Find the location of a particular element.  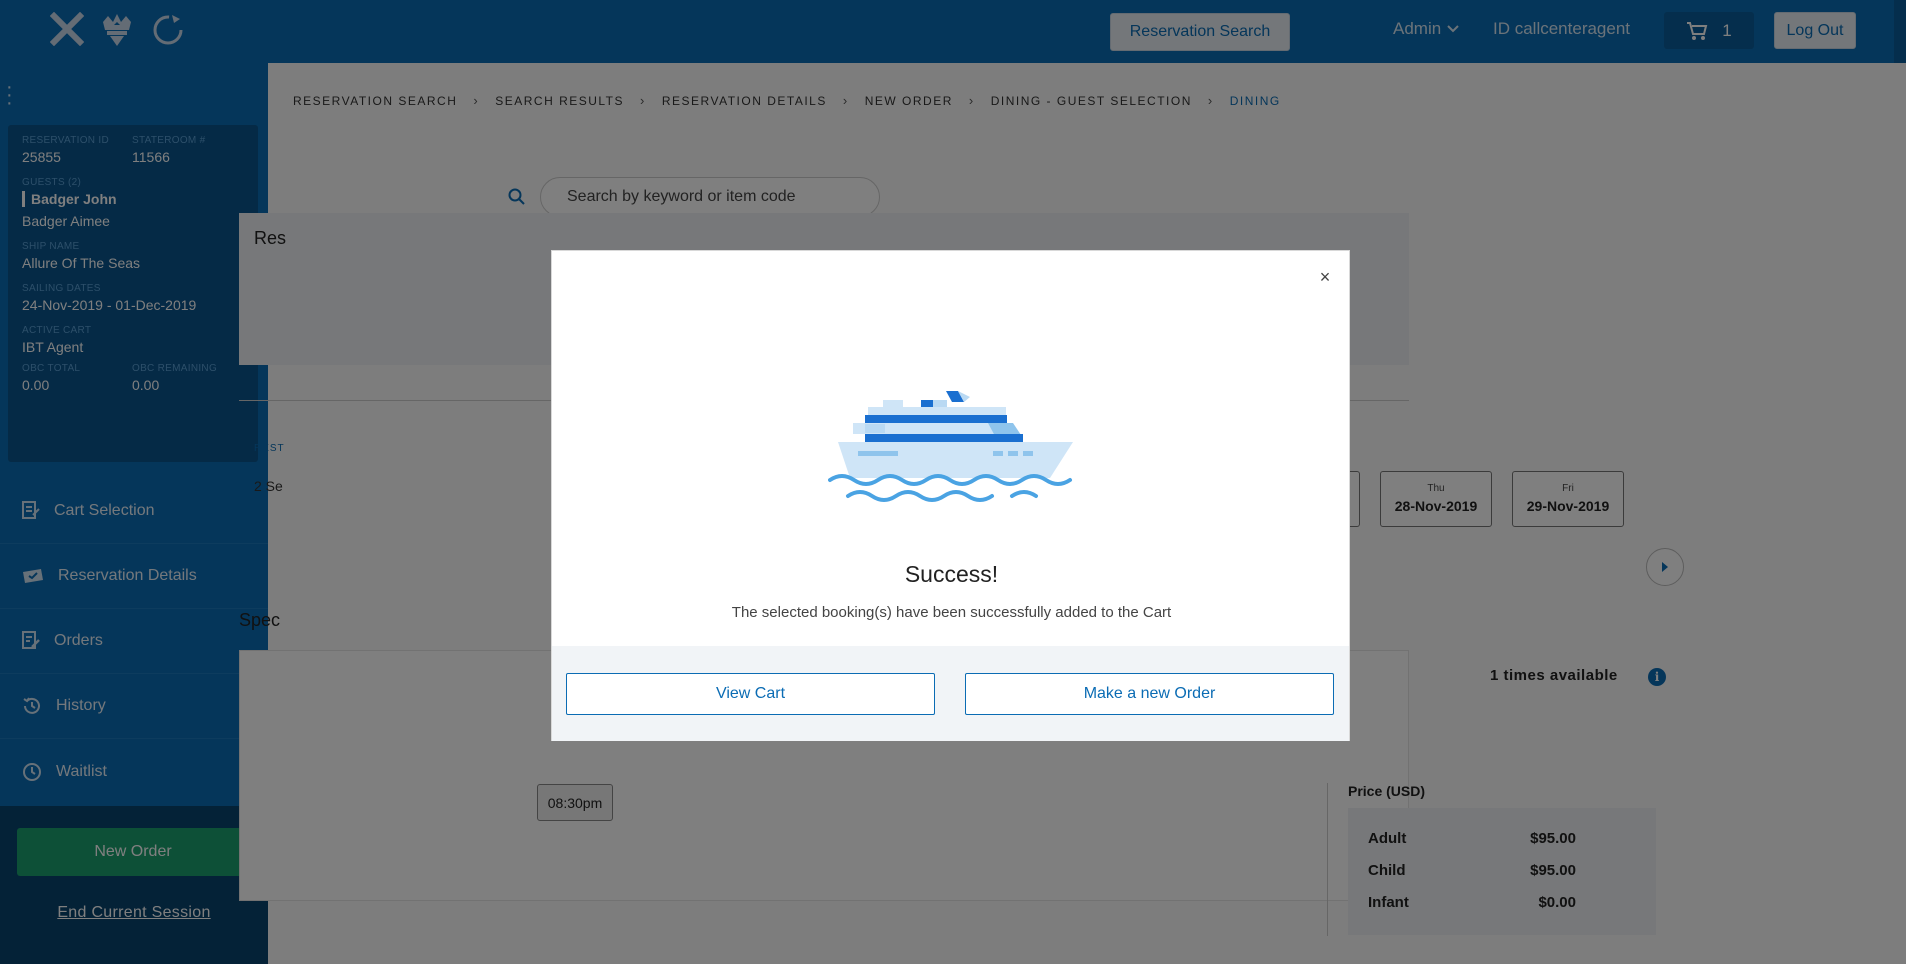

make-new-order-button: Make a new Order is located at coordinates (1149, 694).